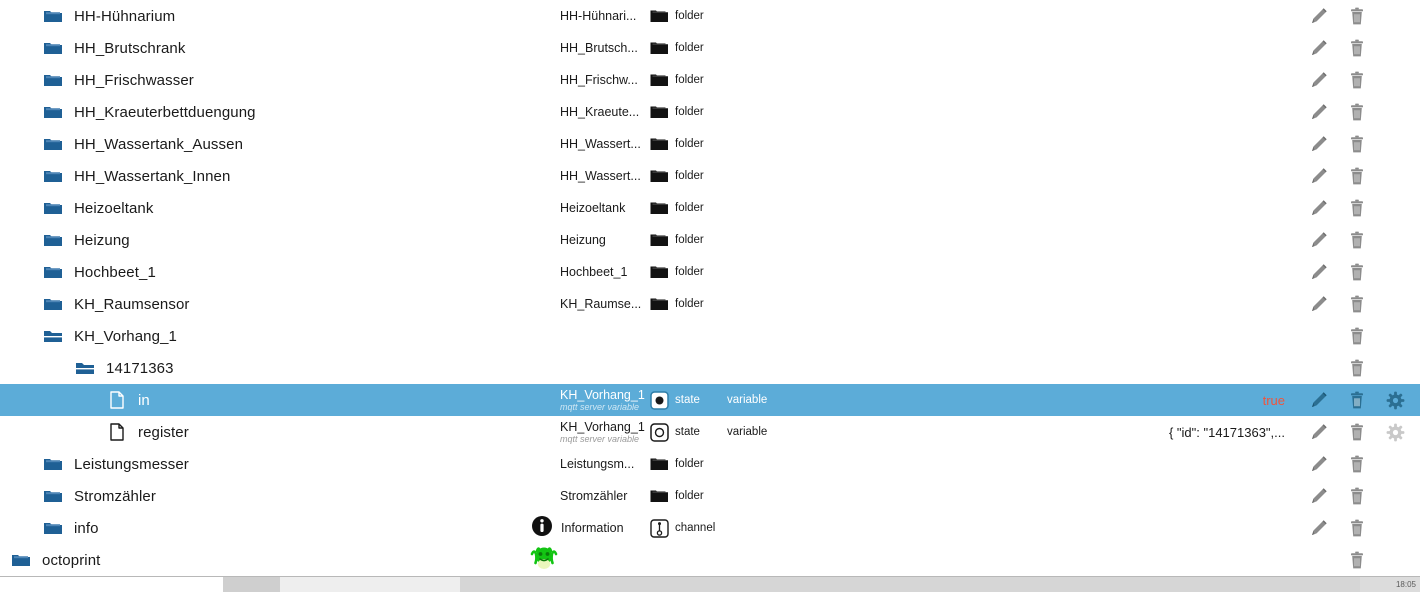 The width and height of the screenshot is (1420, 592). I want to click on object-name-cell: Leistungsmesser, so click(280, 464).